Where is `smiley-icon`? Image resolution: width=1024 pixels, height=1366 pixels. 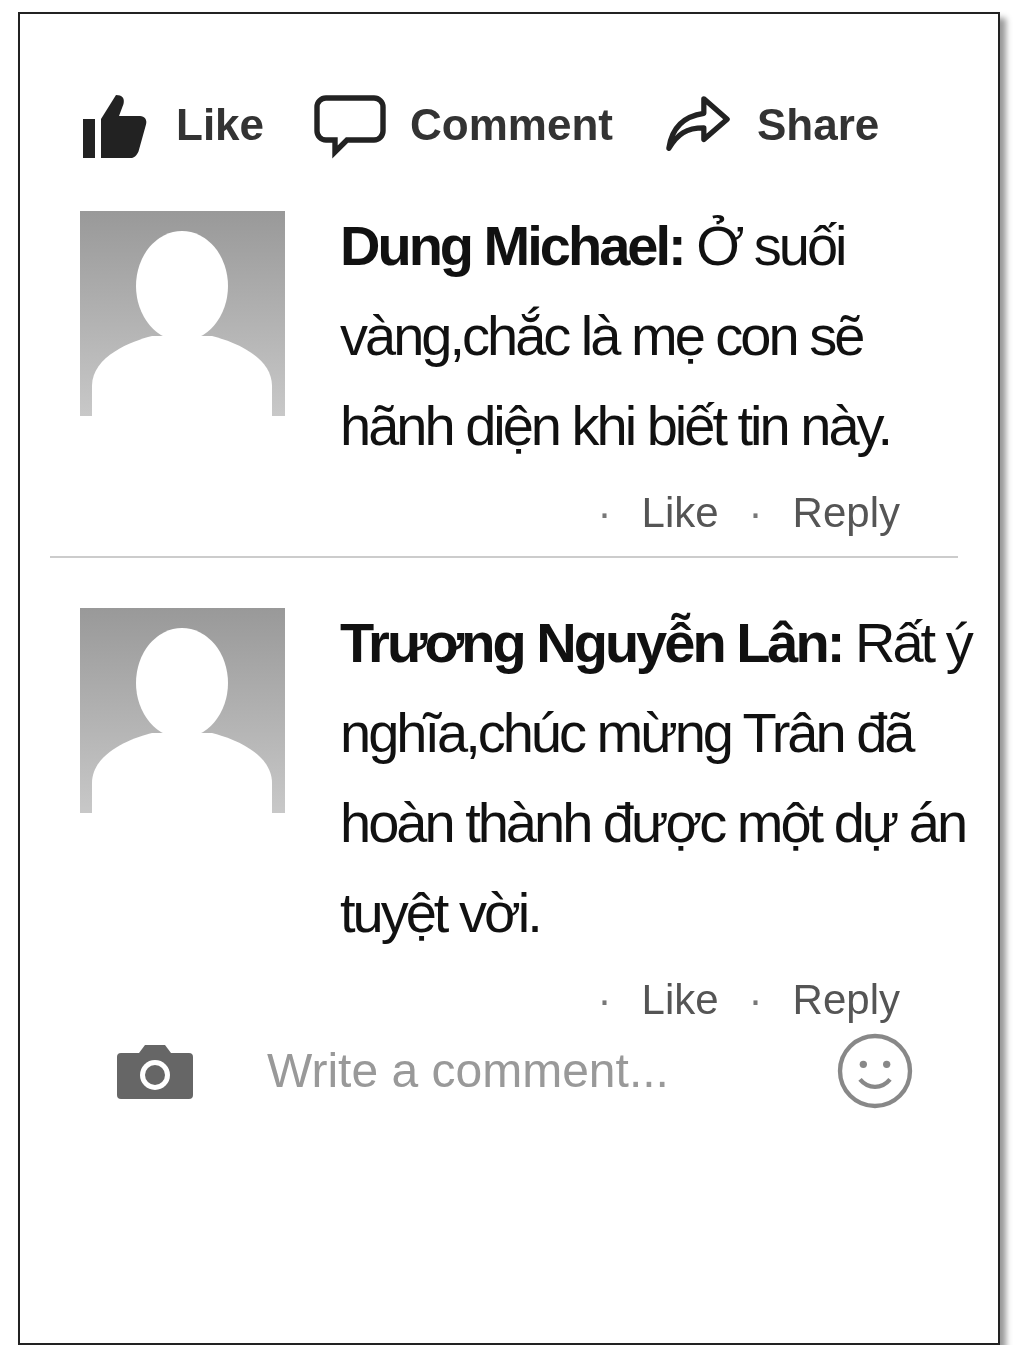 smiley-icon is located at coordinates (875, 1071).